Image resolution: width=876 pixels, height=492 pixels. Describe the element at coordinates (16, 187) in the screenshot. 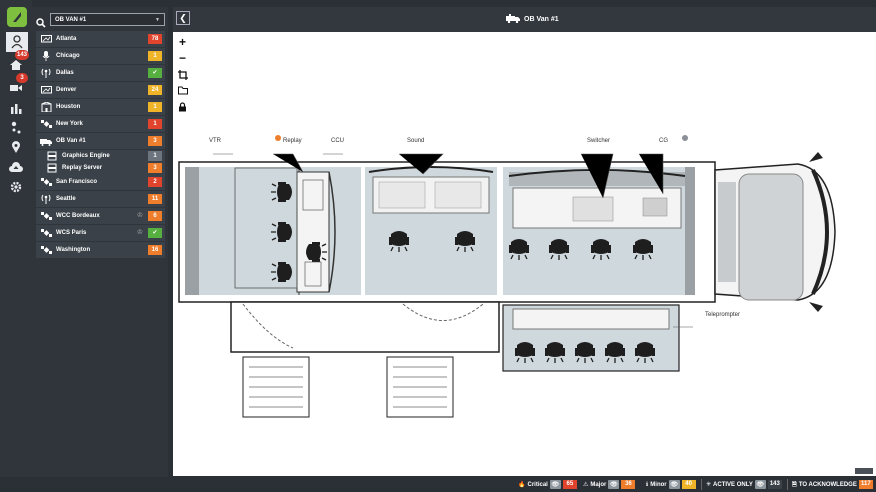

I see `gear-icon` at that location.